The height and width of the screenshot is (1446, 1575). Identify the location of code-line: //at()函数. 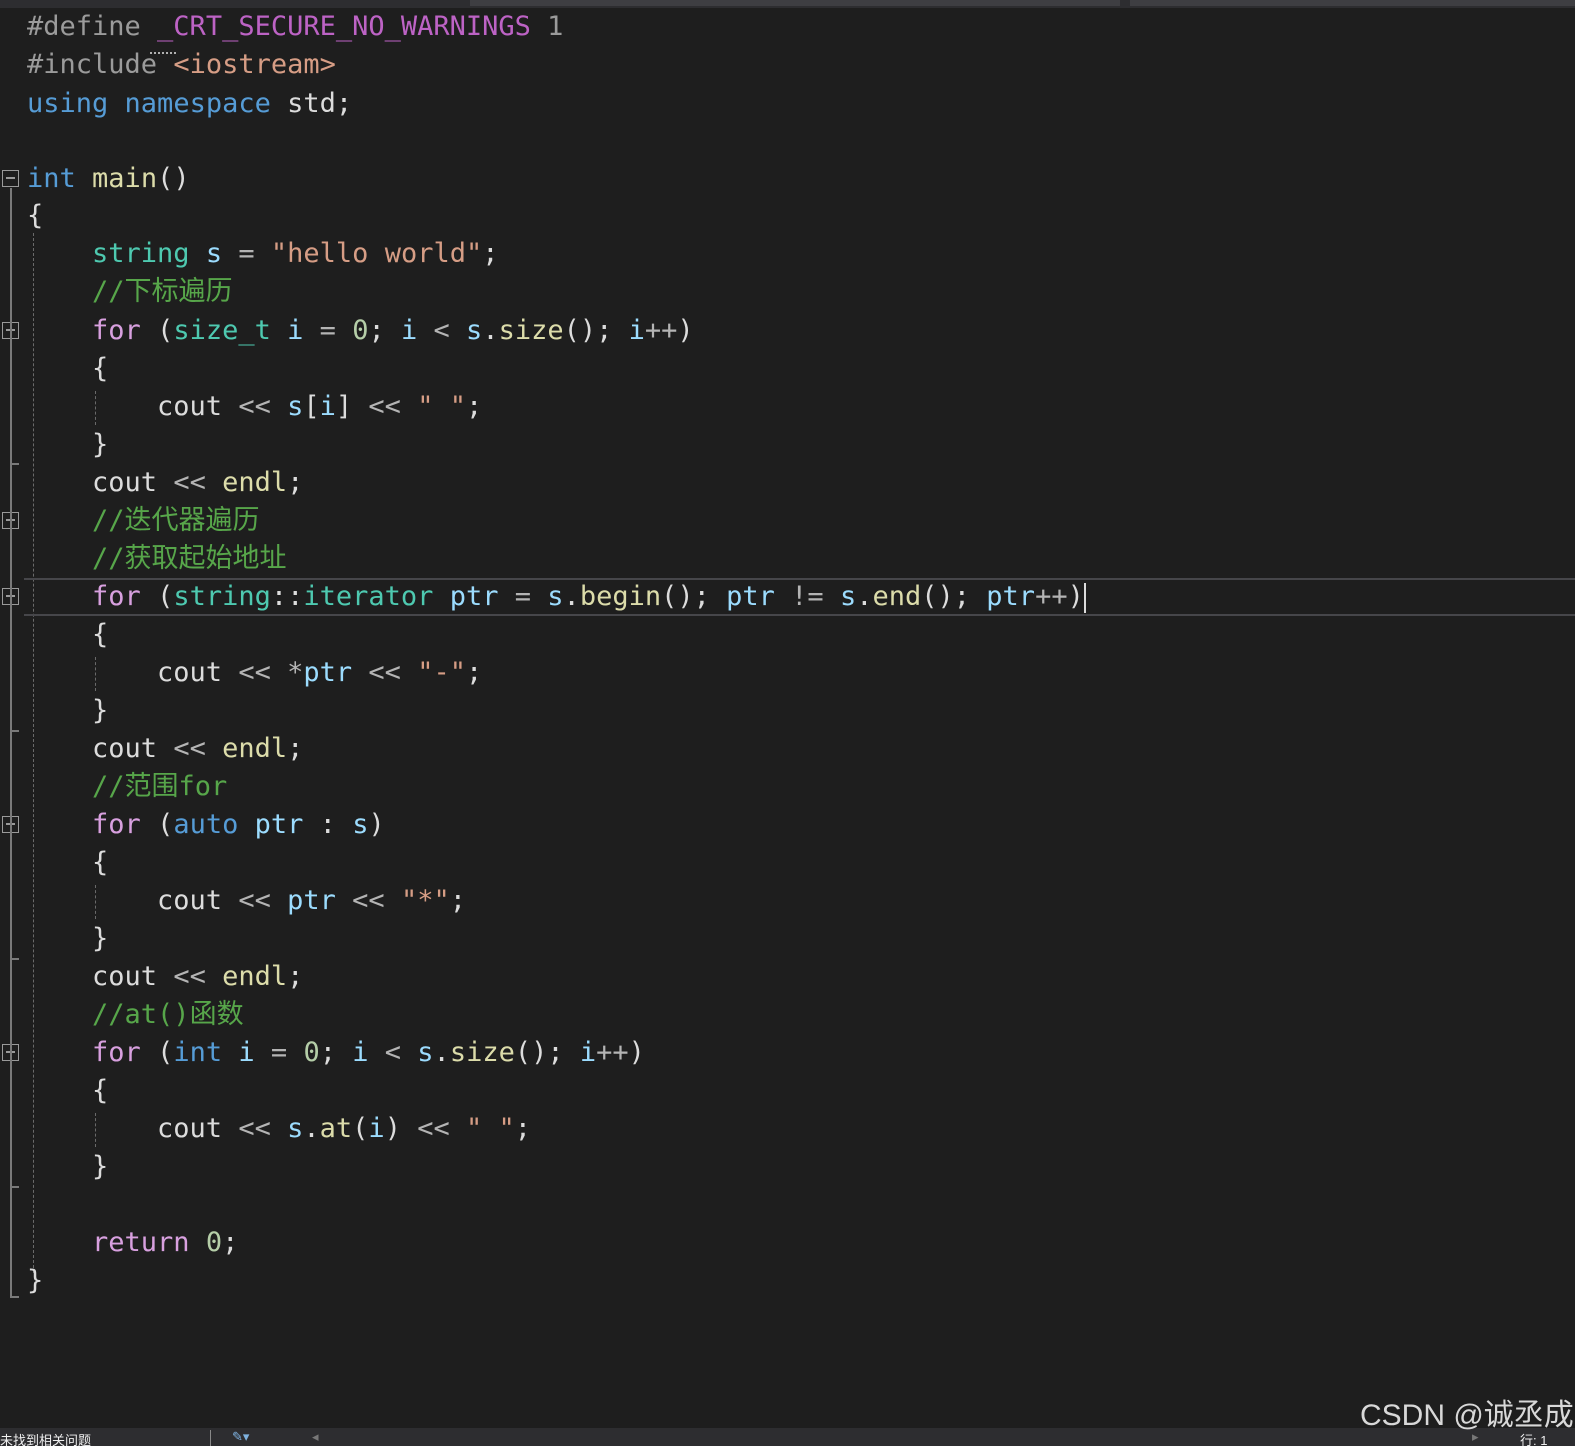
(787, 1015).